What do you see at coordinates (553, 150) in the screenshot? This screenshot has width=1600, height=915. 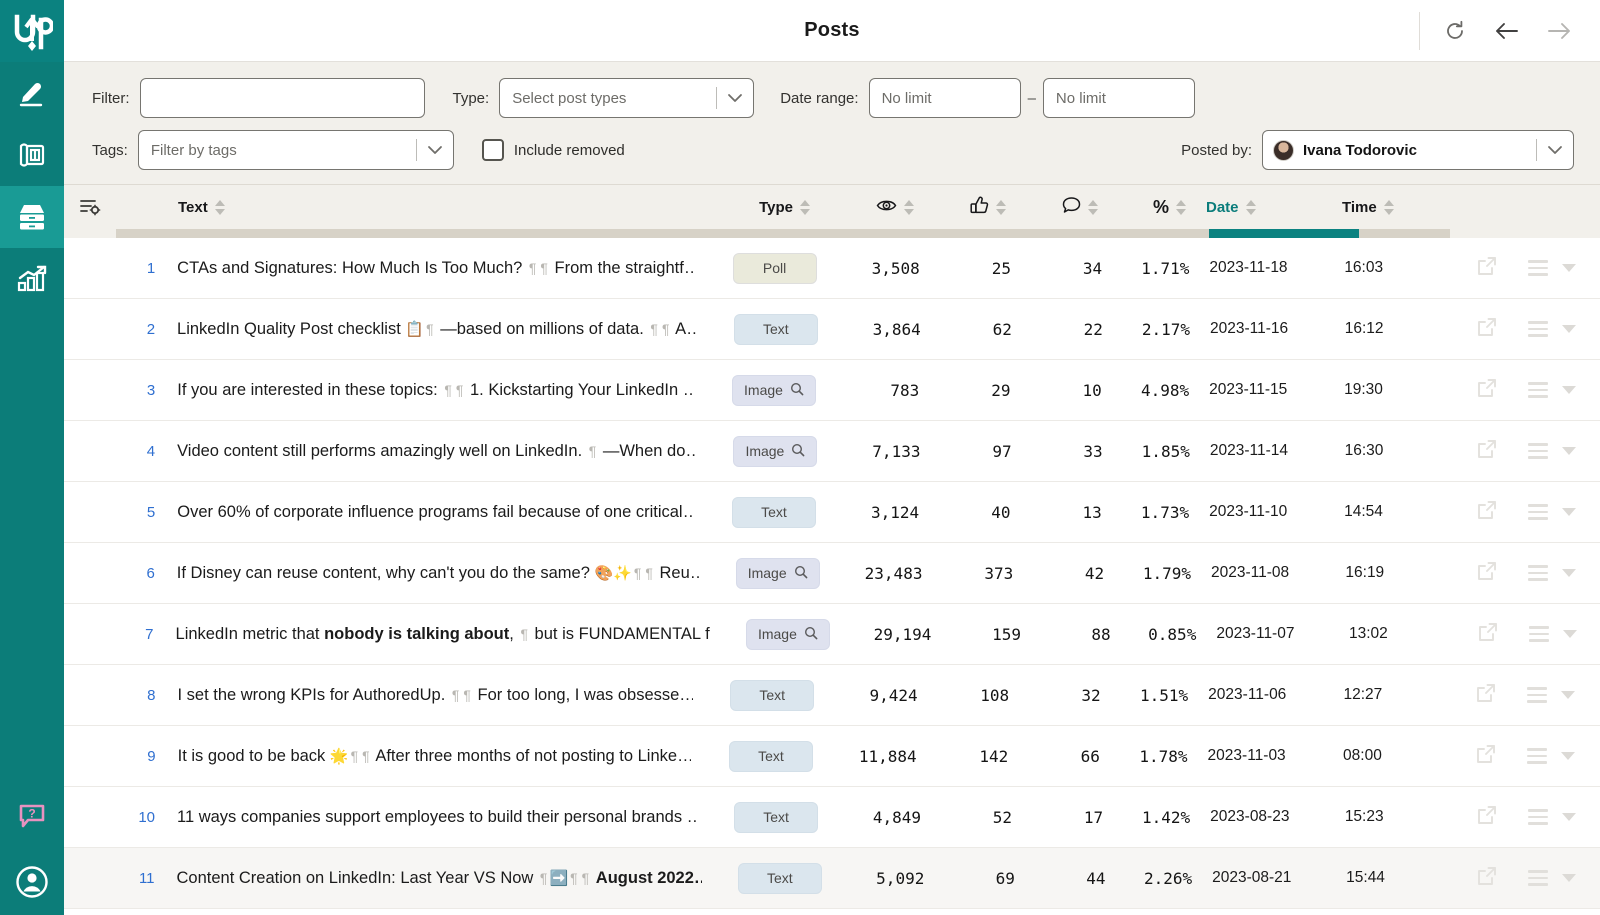 I see `include-removed-checkbox: Include removed` at bounding box center [553, 150].